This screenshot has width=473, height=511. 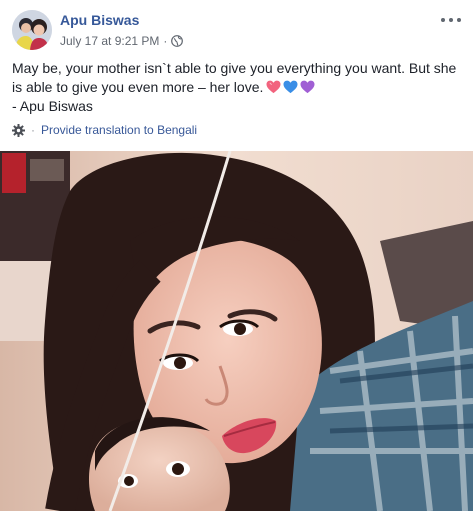 I want to click on emoji-hearts, so click(x=290, y=87).